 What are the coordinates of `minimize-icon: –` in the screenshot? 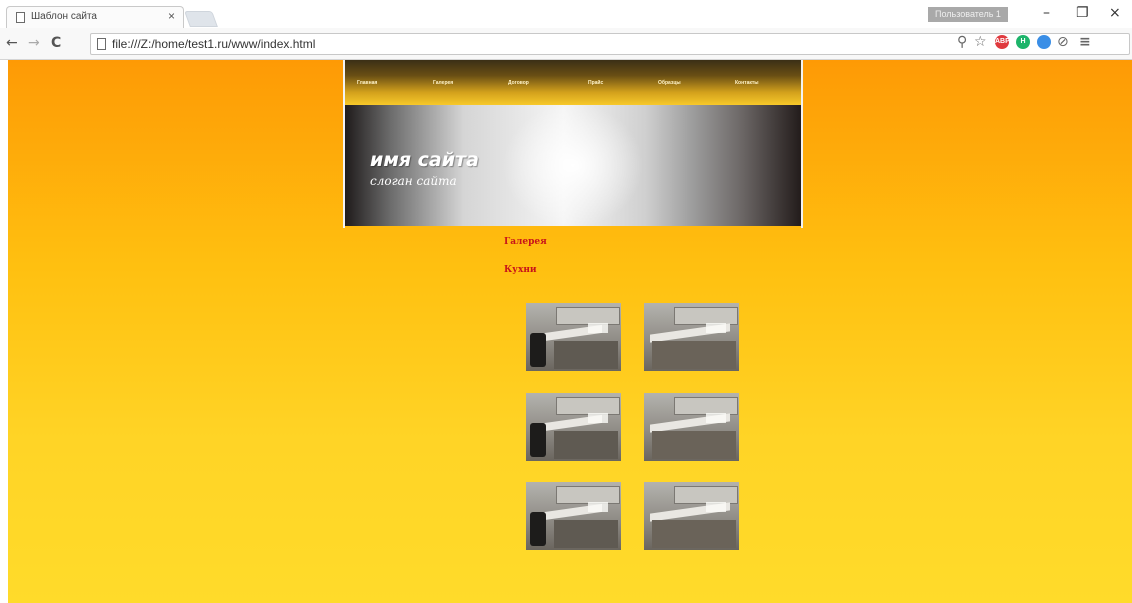 It's located at (1046, 13).